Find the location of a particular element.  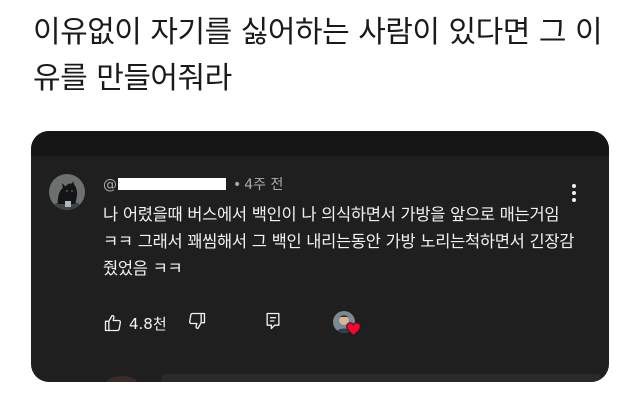

heart-icon is located at coordinates (353, 329).